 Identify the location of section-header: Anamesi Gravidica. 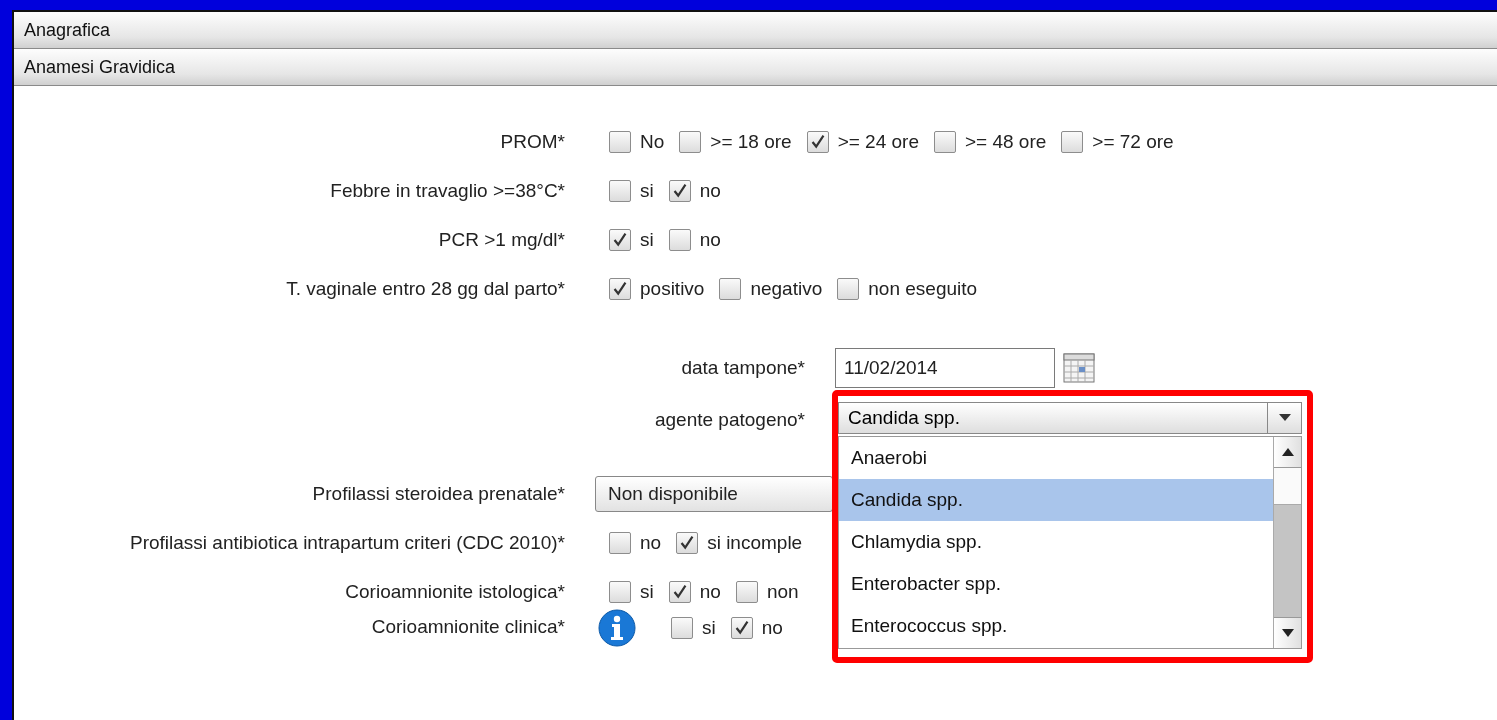
(755, 67).